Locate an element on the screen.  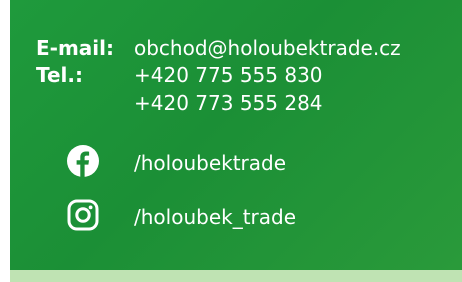
phone-number-2: +420 773 555 284 is located at coordinates (228, 103).